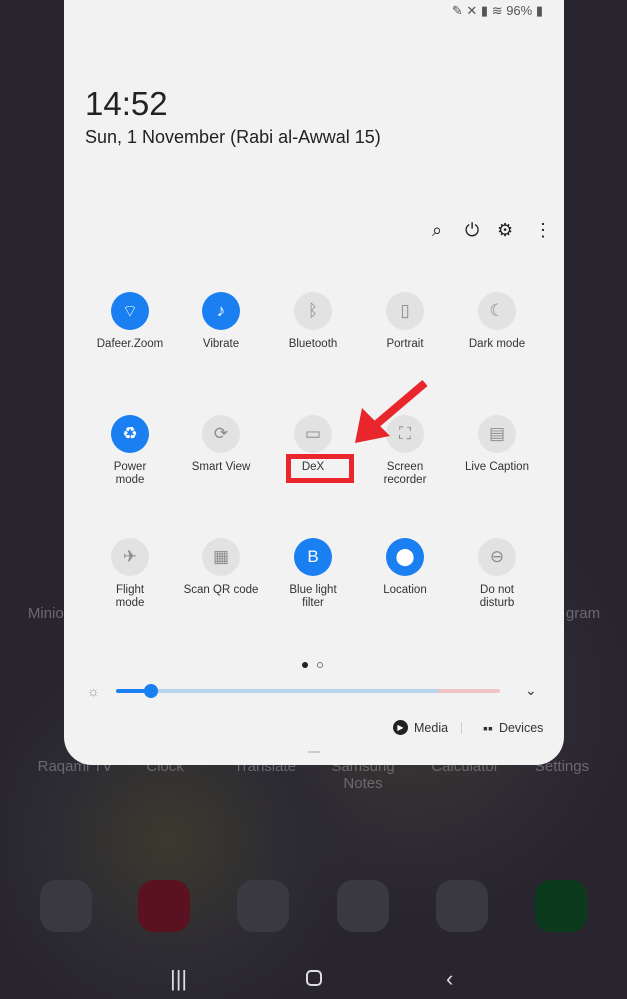  Describe the element at coordinates (320, 468) in the screenshot. I see `dex-highlight-box` at that location.